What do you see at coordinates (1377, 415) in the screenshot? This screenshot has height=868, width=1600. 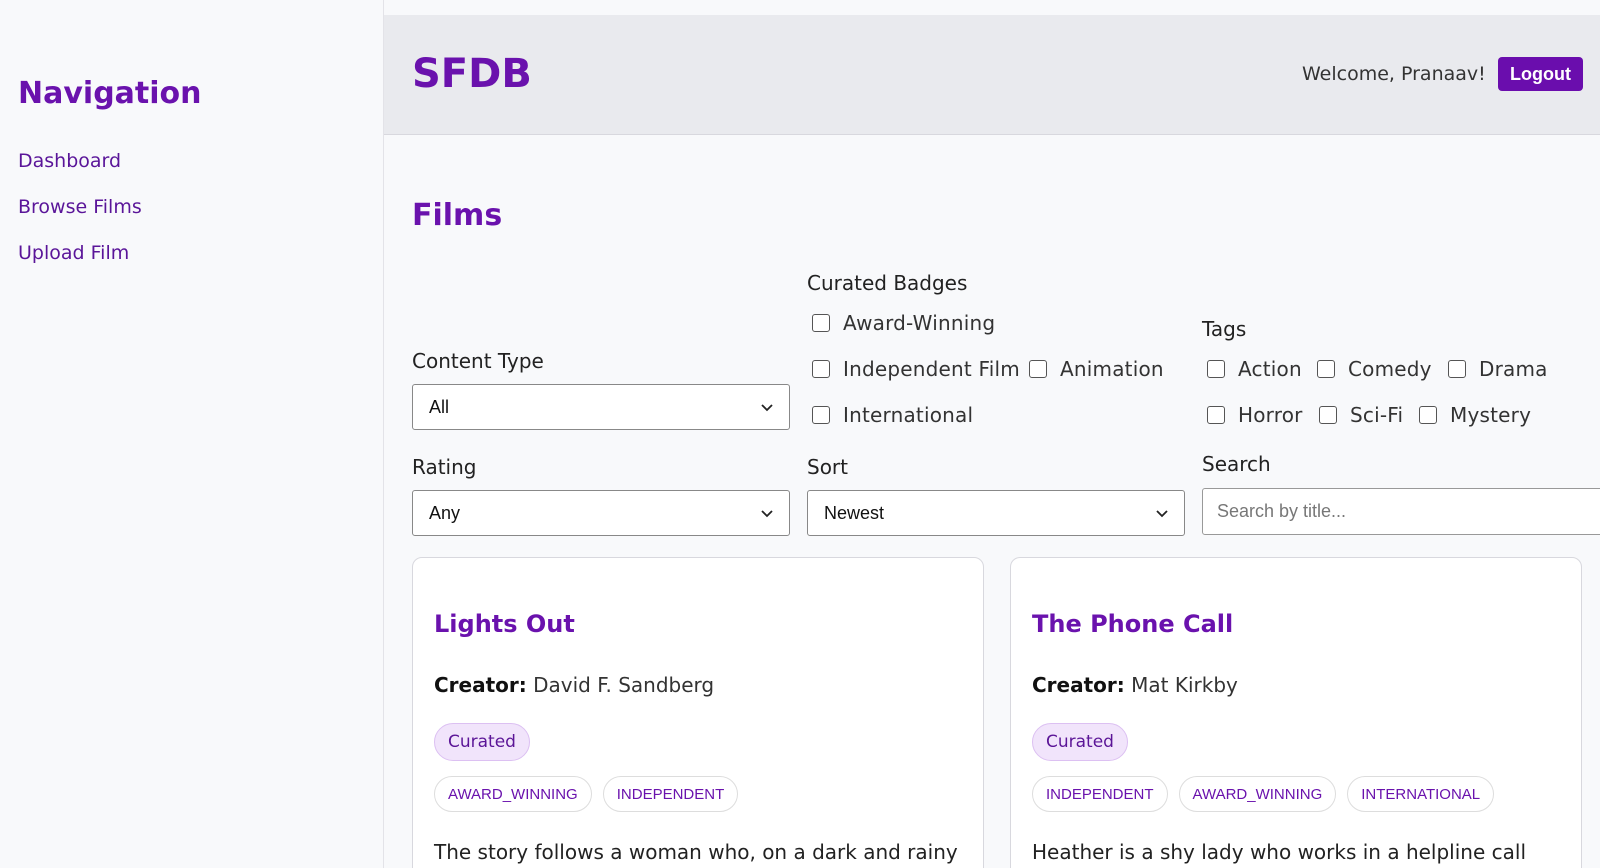 I see `checkbox-label: Sci-Fi` at bounding box center [1377, 415].